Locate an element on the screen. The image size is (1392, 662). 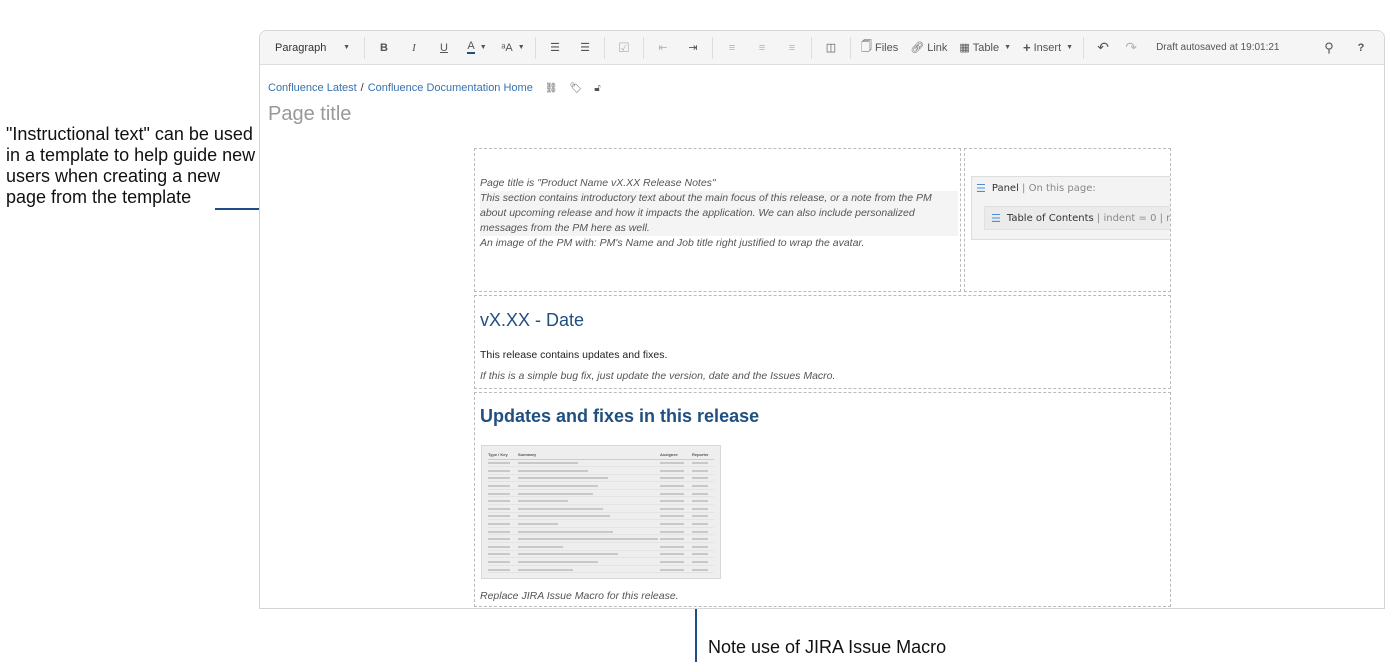
jira-issues-macro: Type / Key Summary Assignee Reporter is located at coordinates (601, 512).